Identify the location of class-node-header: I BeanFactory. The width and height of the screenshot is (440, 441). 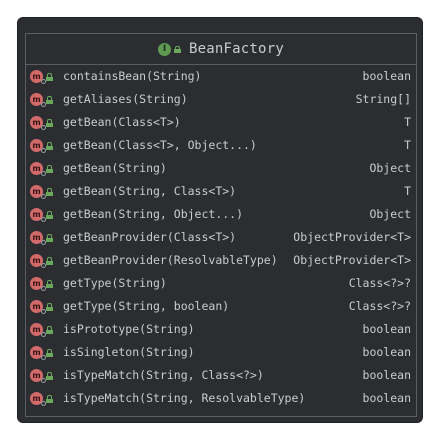
(221, 49).